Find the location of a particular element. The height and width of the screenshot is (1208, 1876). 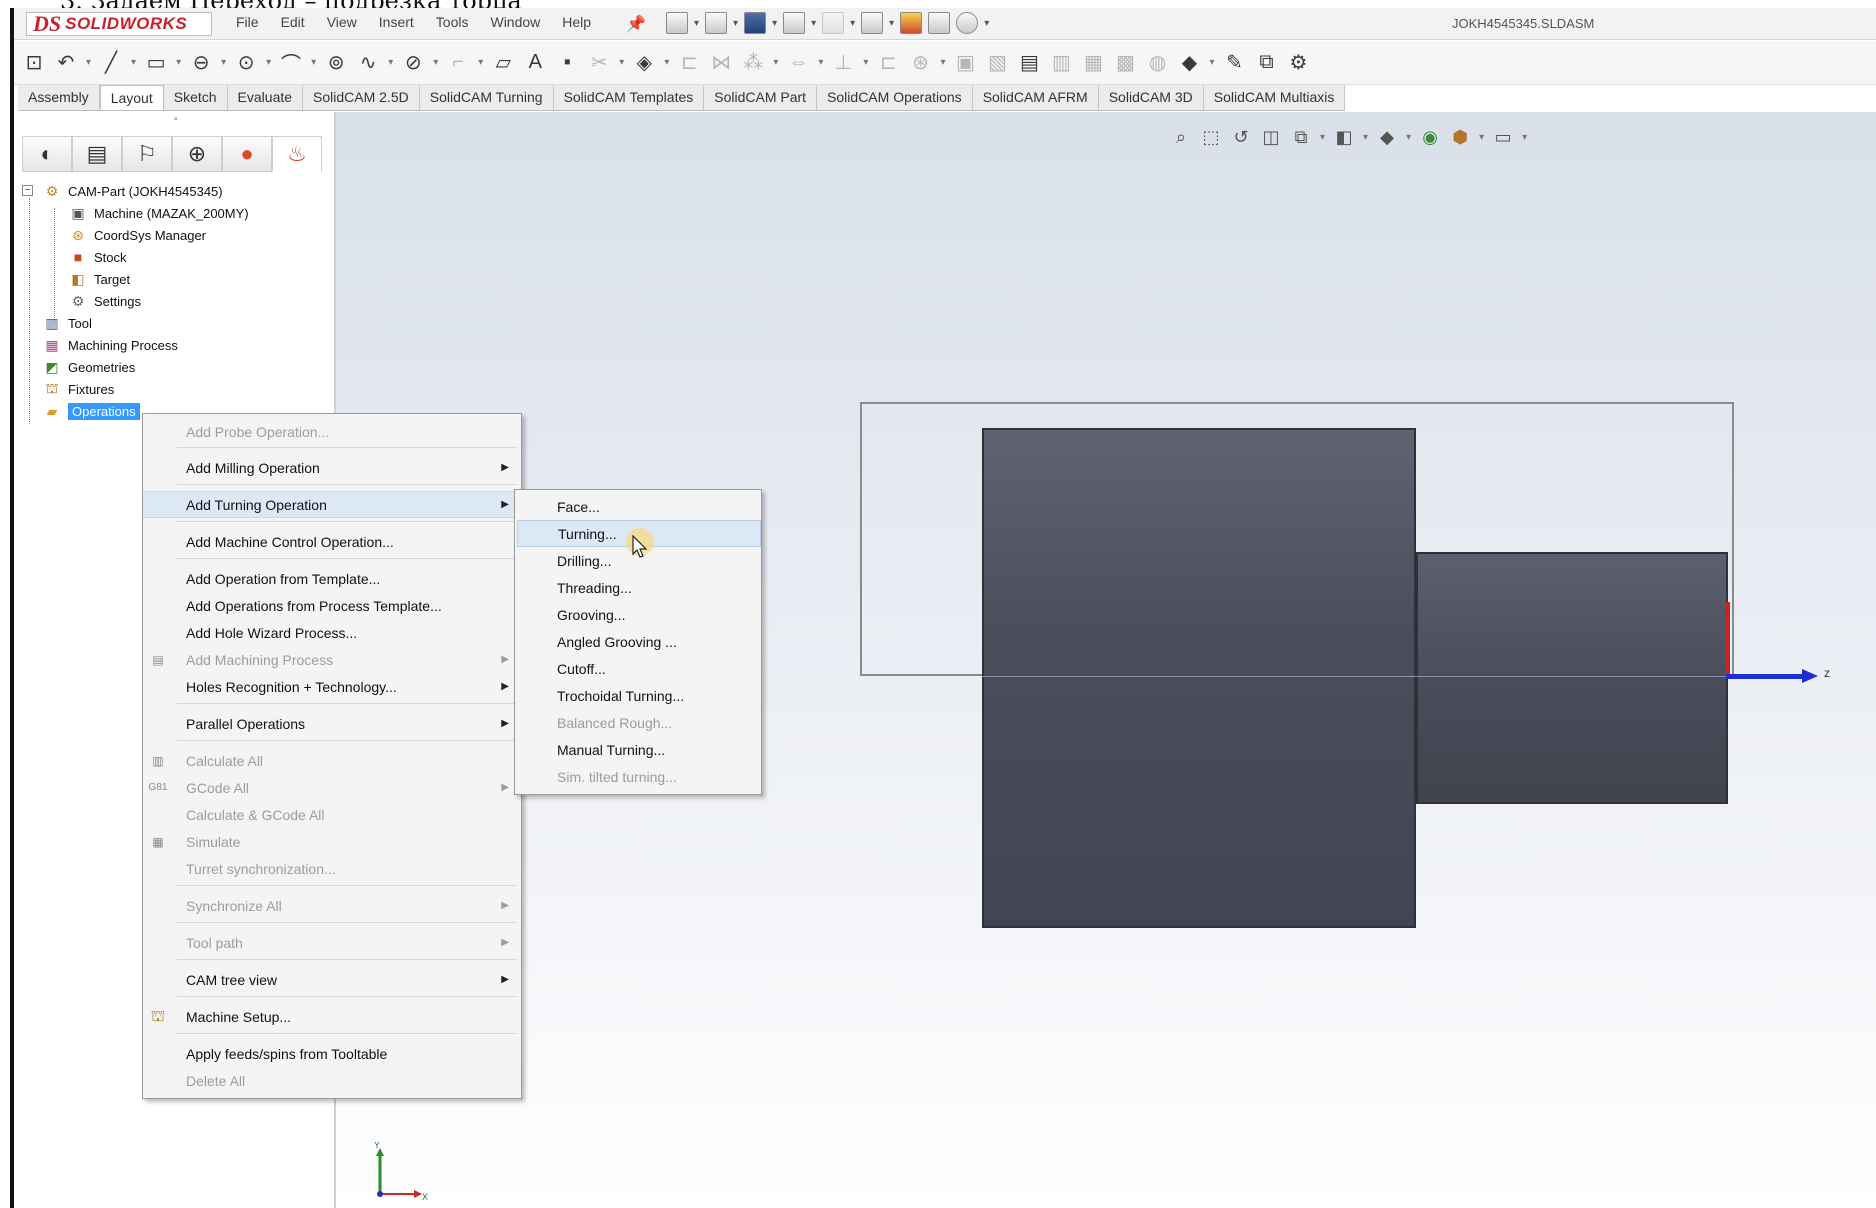

view-settings-icon: ▭ is located at coordinates (1503, 137).